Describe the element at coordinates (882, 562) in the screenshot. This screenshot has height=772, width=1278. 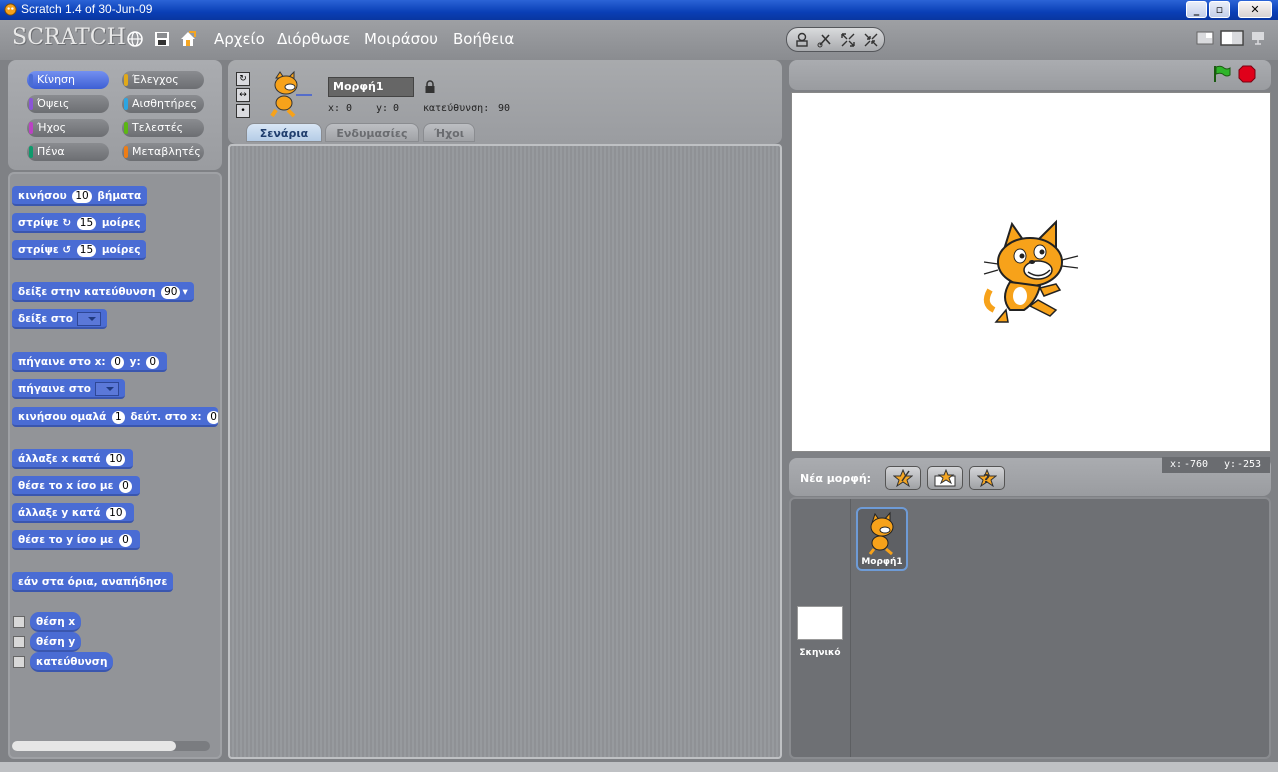
I see `sprite-thumbnail-label: Μορφή1` at that location.